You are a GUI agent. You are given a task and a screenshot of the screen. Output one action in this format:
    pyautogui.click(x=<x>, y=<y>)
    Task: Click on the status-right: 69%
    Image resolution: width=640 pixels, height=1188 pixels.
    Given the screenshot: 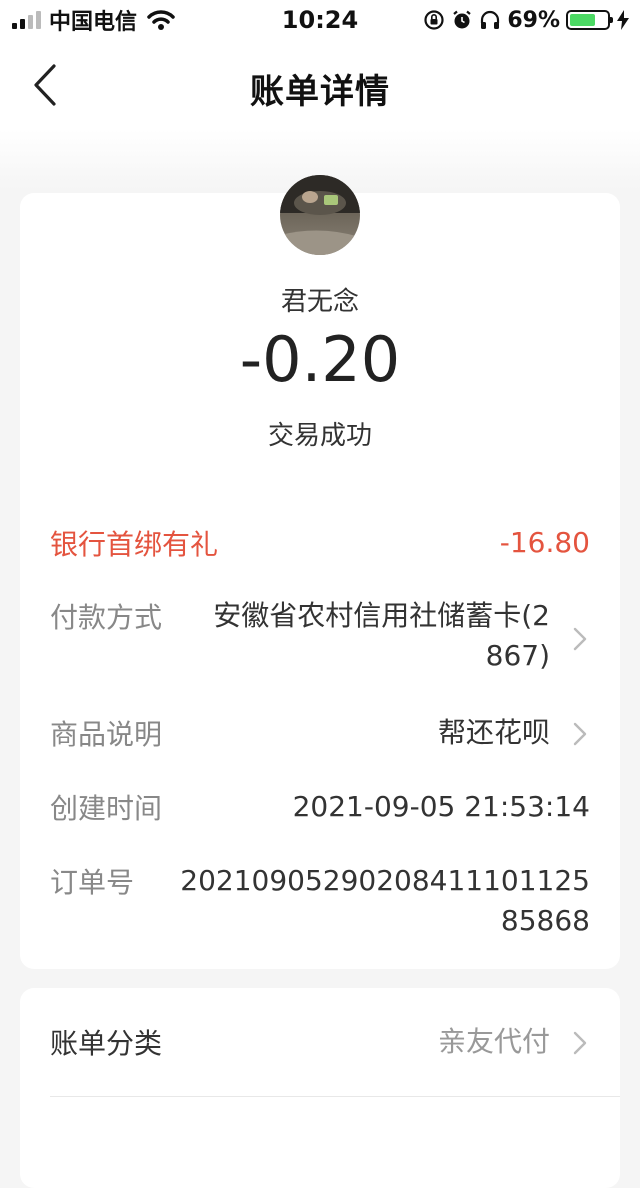 What is the action you would take?
    pyautogui.click(x=526, y=20)
    